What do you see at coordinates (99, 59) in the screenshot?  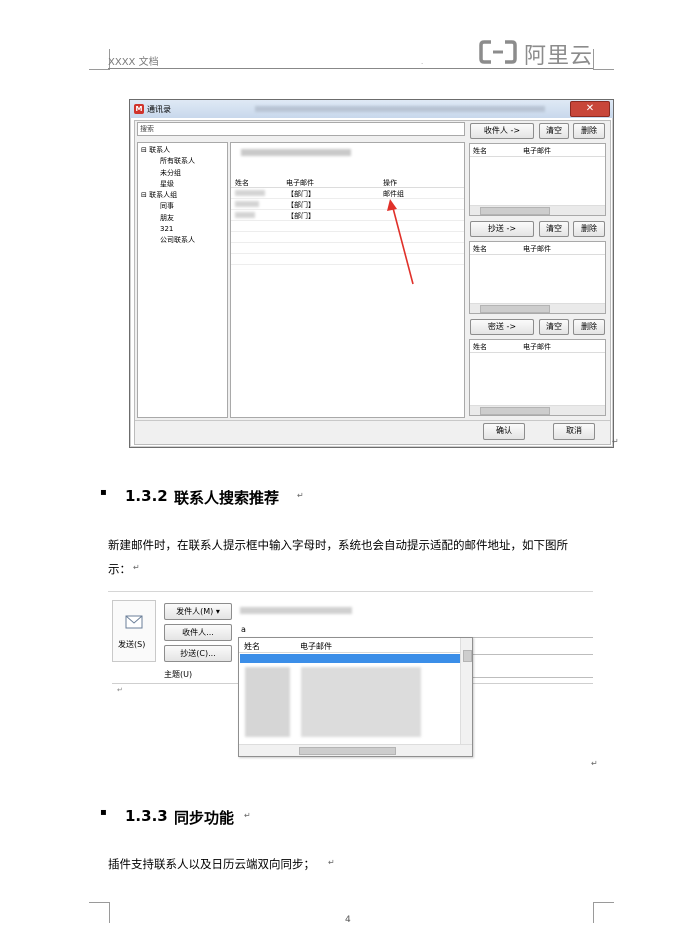 I see `crop-mark-top-left` at bounding box center [99, 59].